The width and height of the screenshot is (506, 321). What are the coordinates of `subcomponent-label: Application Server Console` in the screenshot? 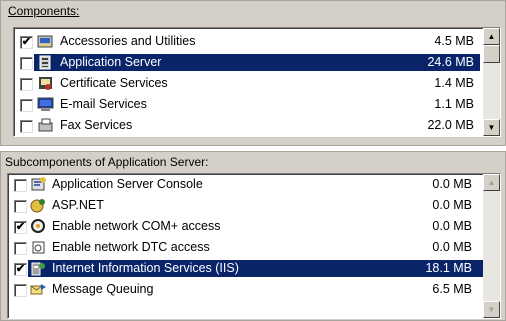 It's located at (127, 184).